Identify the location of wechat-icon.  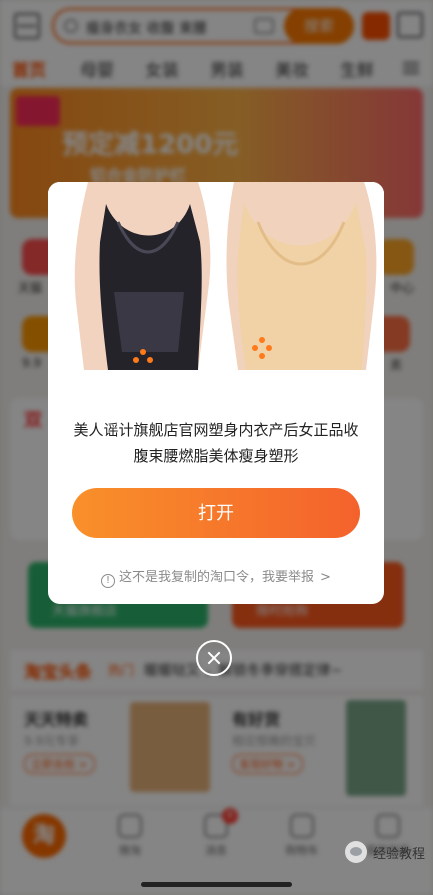
(355, 852).